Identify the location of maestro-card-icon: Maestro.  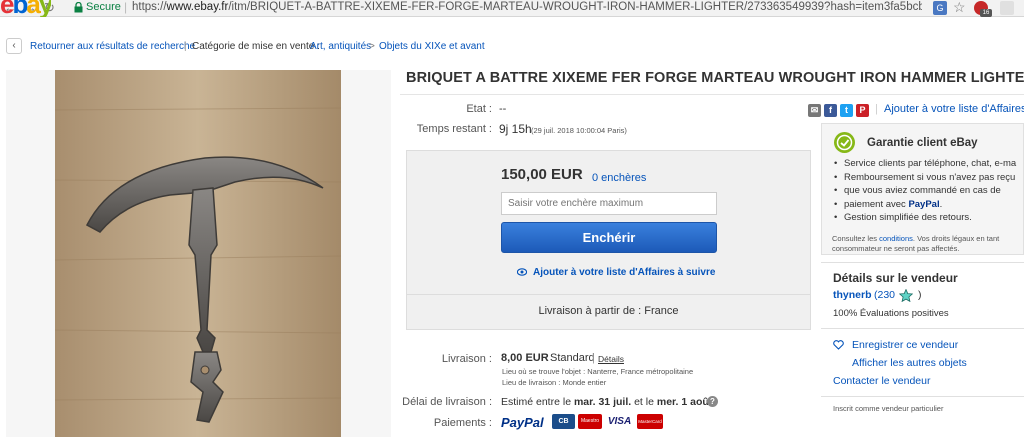
(590, 421).